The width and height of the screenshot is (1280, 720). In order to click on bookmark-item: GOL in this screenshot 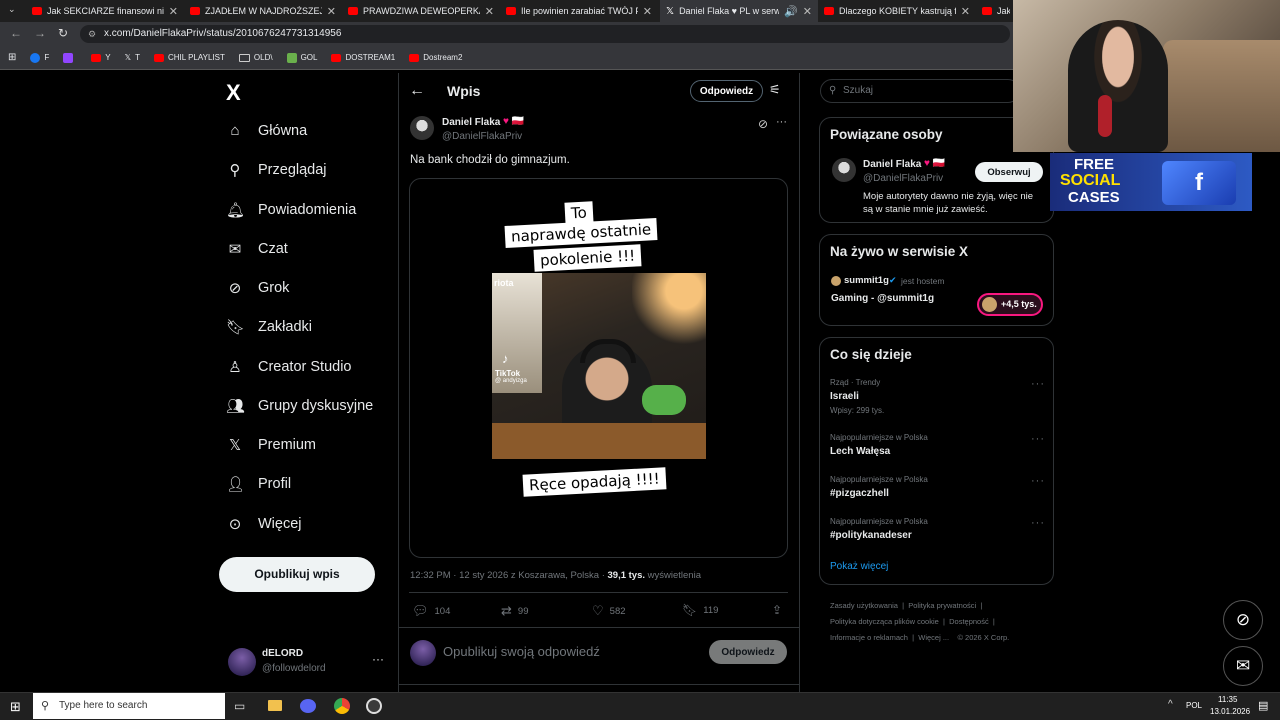, I will do `click(301, 57)`.